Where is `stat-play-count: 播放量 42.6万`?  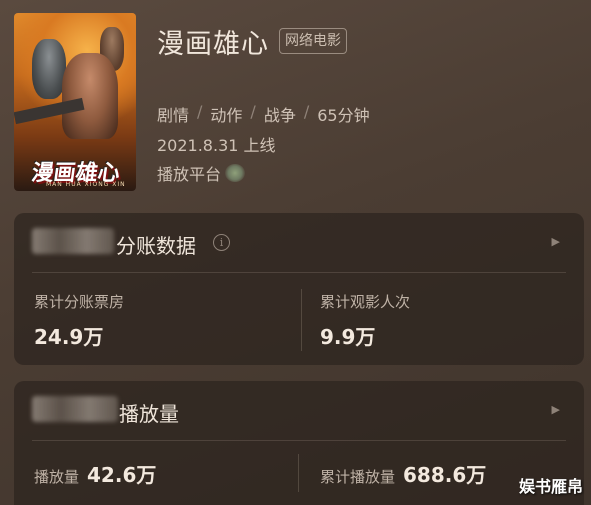 stat-play-count: 播放量 42.6万 is located at coordinates (95, 473).